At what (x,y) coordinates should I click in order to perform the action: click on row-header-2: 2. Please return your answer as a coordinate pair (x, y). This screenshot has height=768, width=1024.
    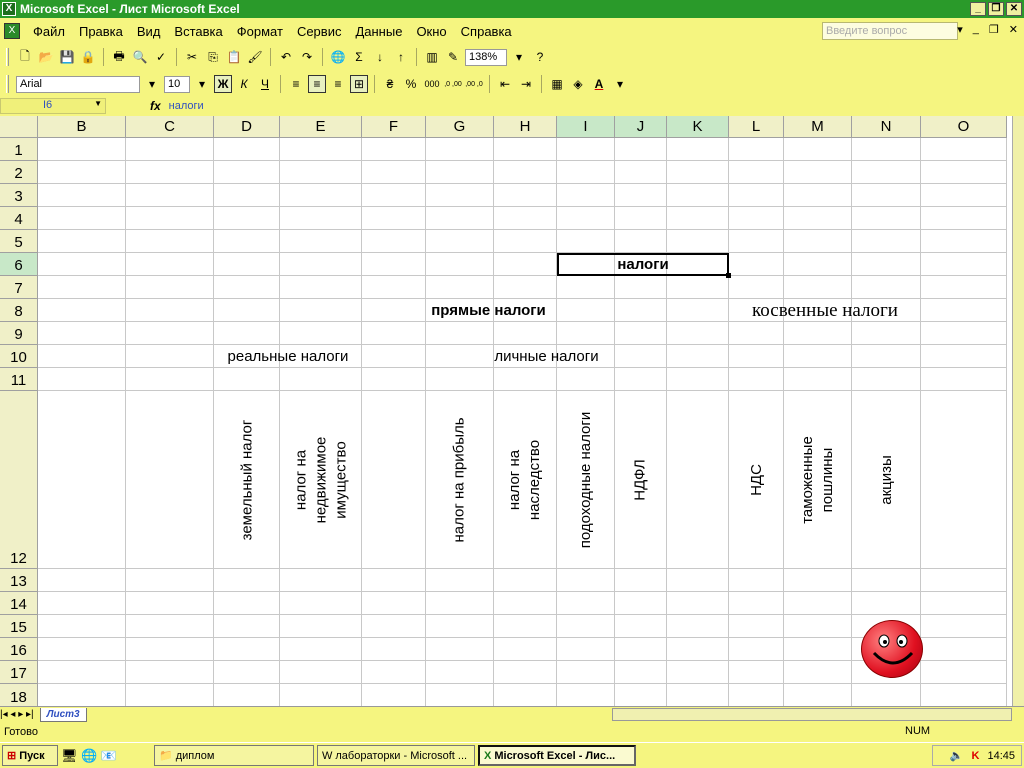
    Looking at the image, I should click on (19, 172).